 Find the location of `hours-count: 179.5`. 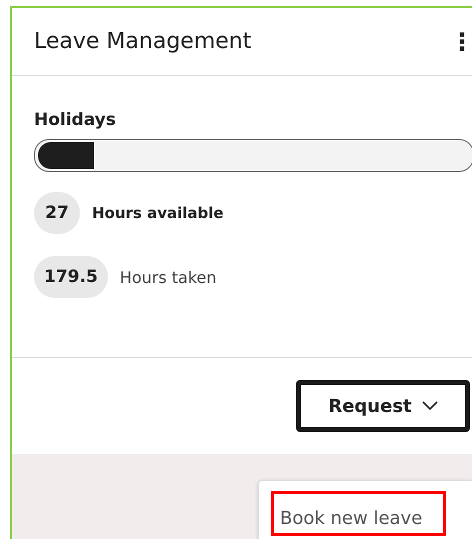

hours-count: 179.5 is located at coordinates (71, 277).